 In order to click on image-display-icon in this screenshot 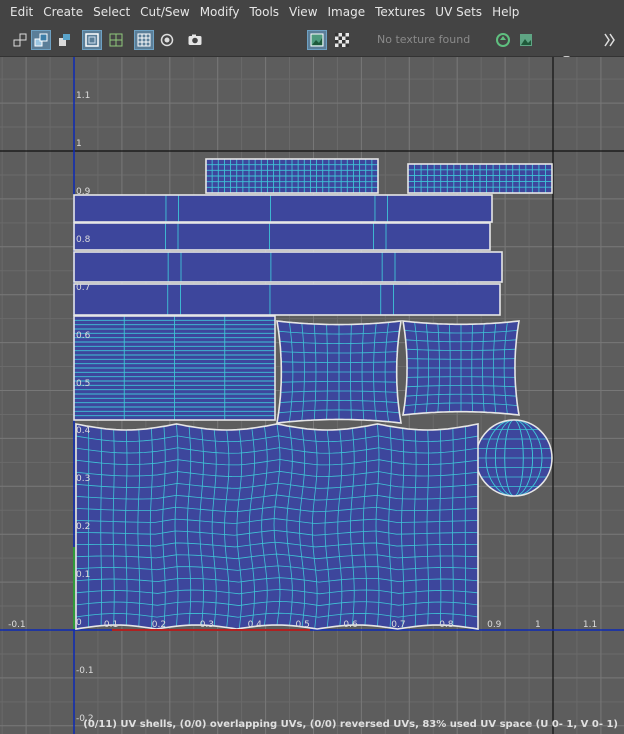, I will do `click(317, 40)`.